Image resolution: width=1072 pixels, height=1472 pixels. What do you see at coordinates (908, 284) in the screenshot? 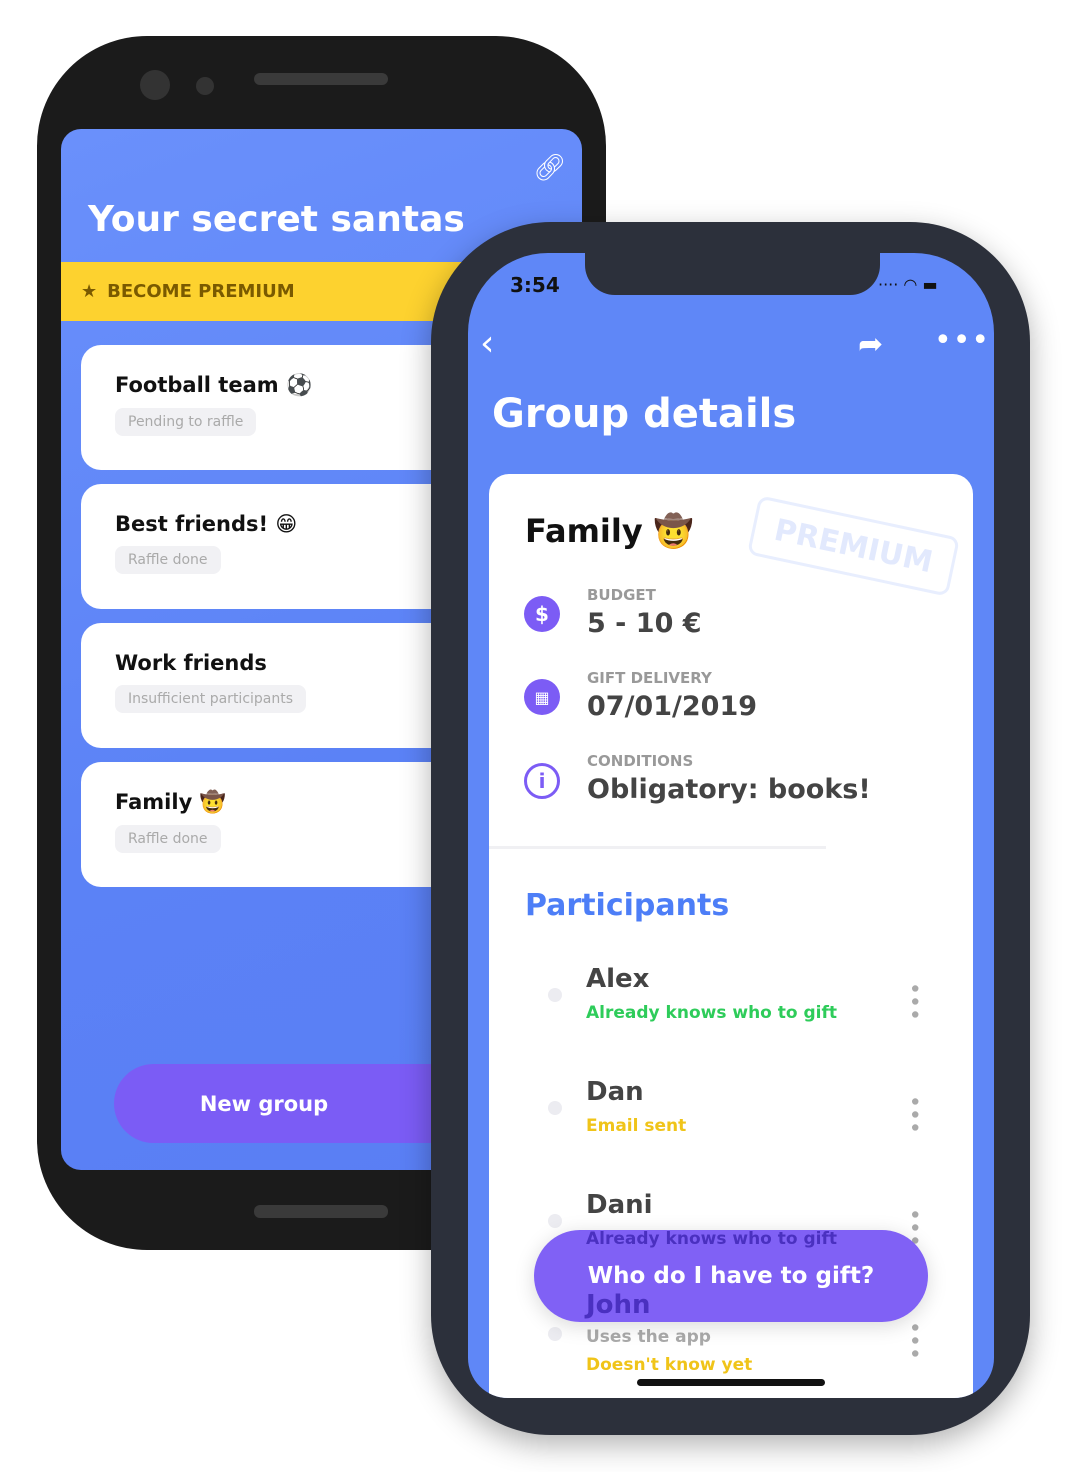
I see `wifi-battery-icon: ···· ◠ ▬` at bounding box center [908, 284].